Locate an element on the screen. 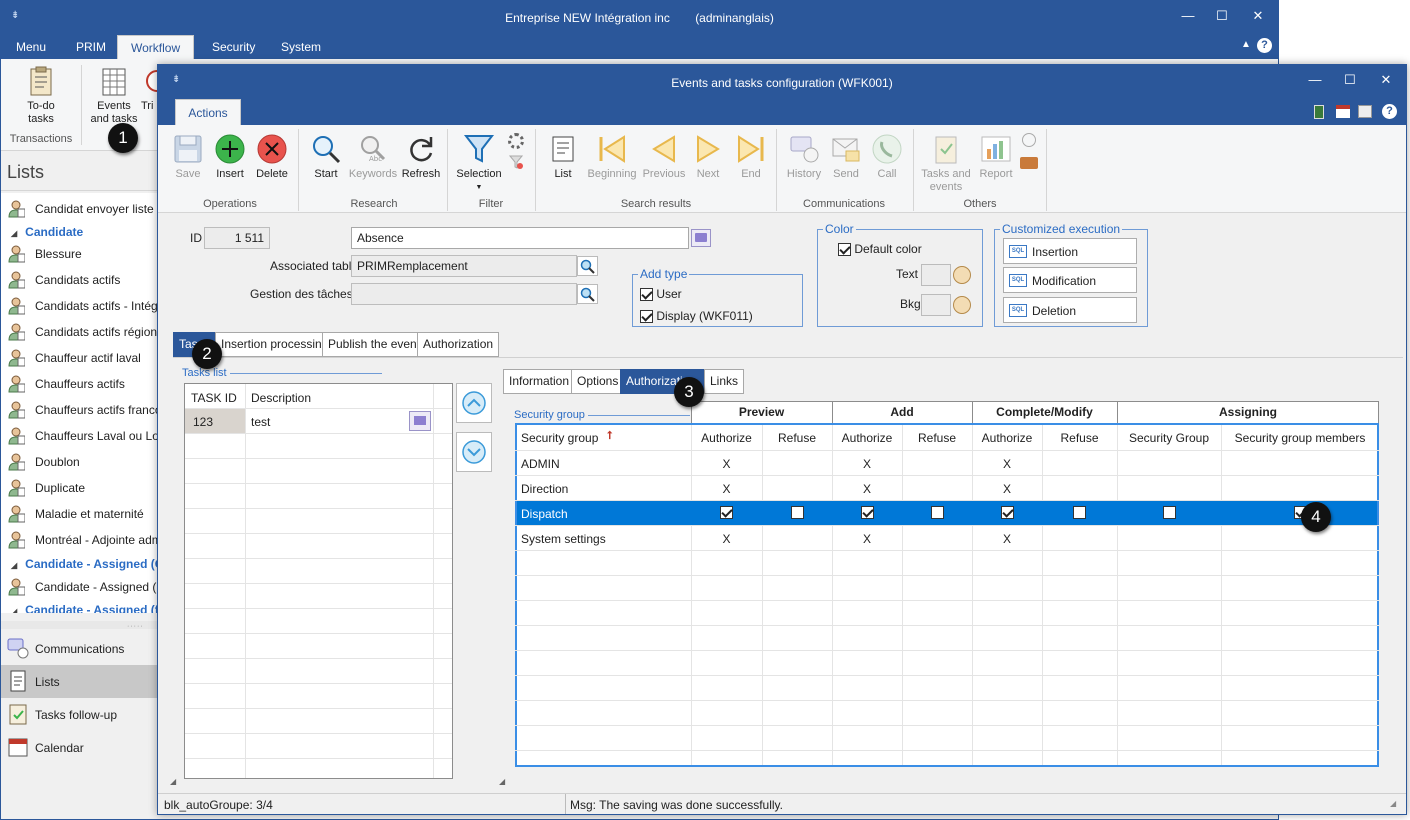 The image size is (1410, 820). task-management-search-icon is located at coordinates (587, 294).